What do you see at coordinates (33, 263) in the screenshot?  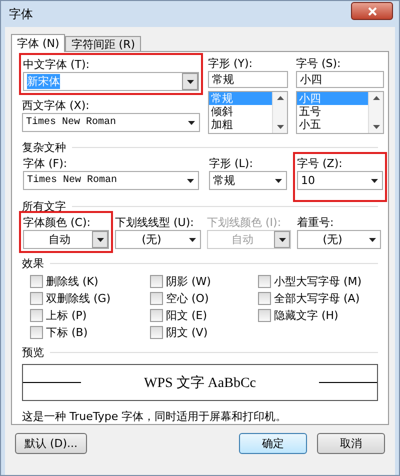 I see `section-title: 效果` at bounding box center [33, 263].